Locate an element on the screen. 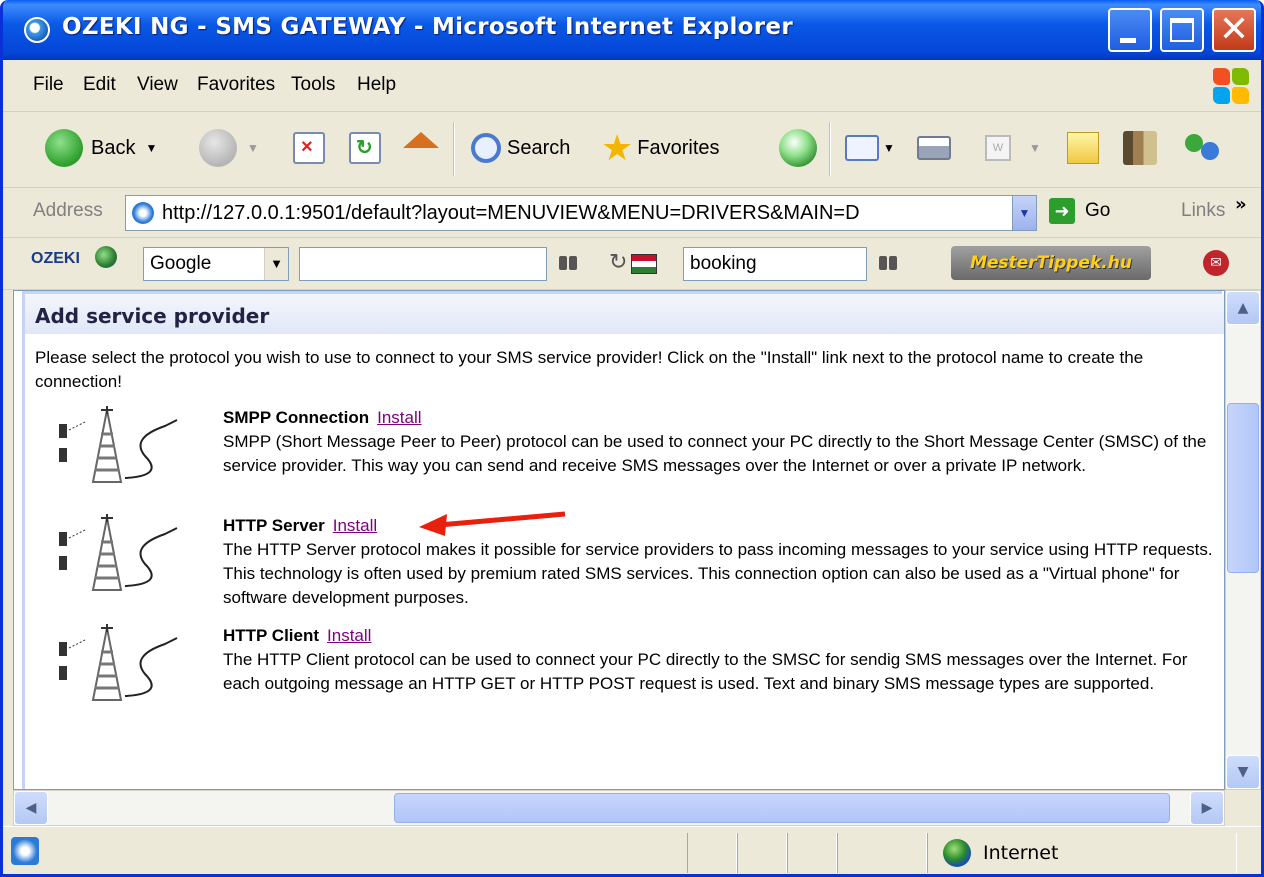 The height and width of the screenshot is (877, 1264). note-icon is located at coordinates (1083, 148).